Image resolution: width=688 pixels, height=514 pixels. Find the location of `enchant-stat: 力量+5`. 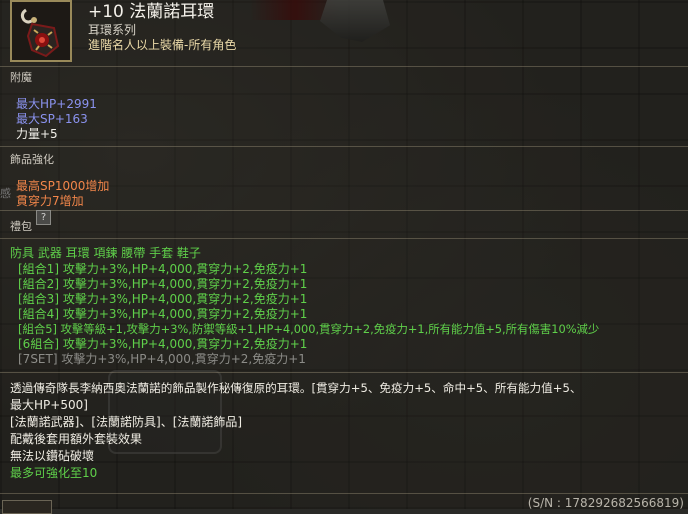

enchant-stat: 力量+5 is located at coordinates (37, 134).